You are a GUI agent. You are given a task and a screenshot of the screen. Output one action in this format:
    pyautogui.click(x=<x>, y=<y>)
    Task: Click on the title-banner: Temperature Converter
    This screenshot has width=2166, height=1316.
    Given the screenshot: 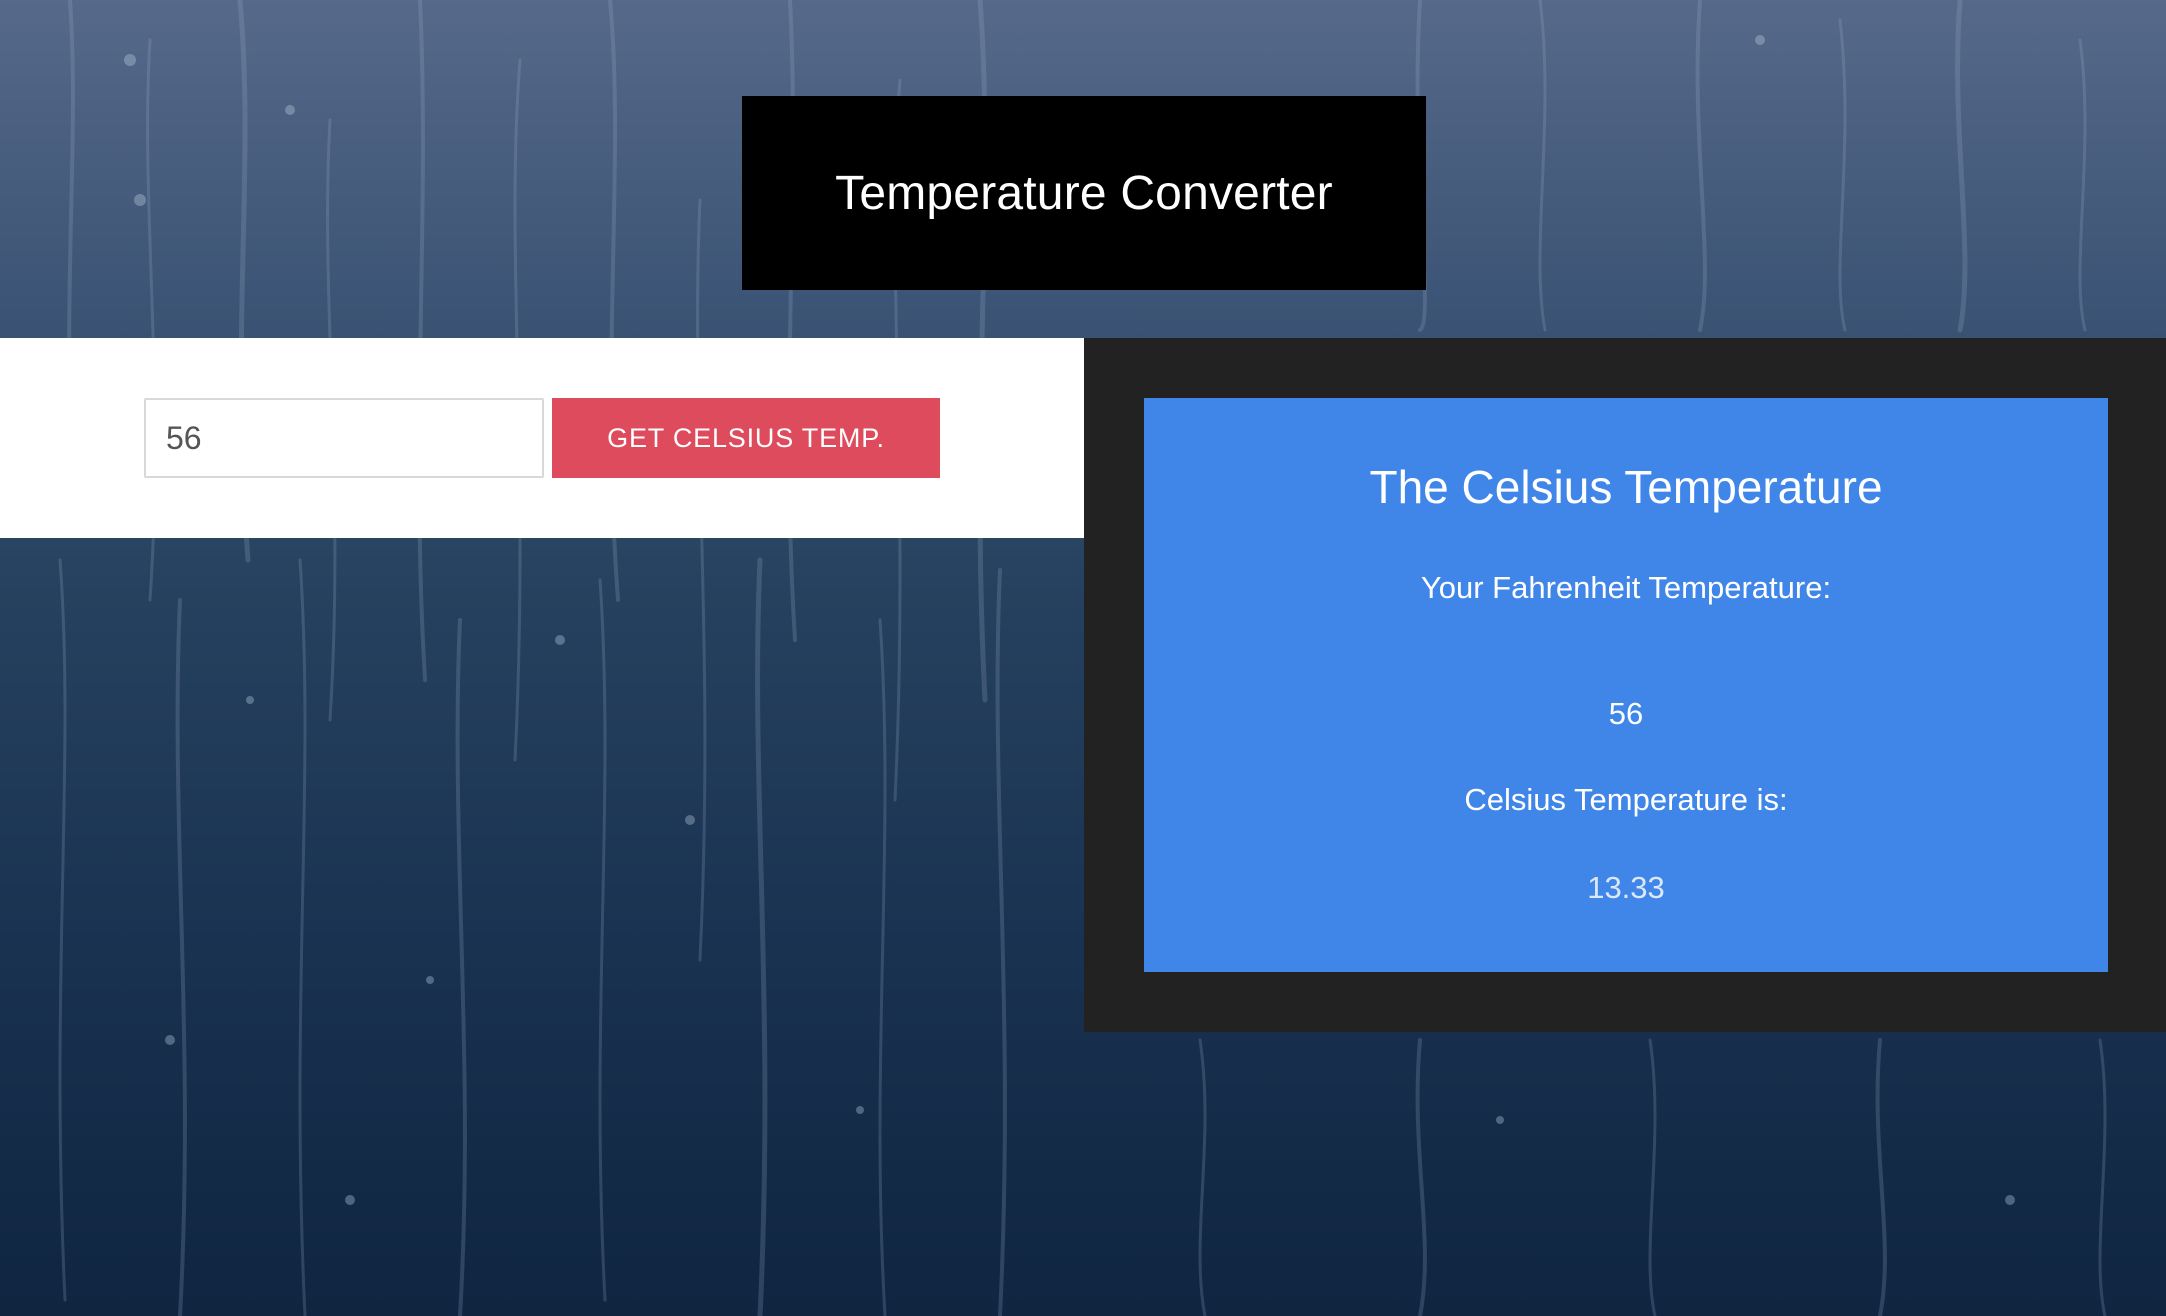 What is the action you would take?
    pyautogui.click(x=1084, y=193)
    